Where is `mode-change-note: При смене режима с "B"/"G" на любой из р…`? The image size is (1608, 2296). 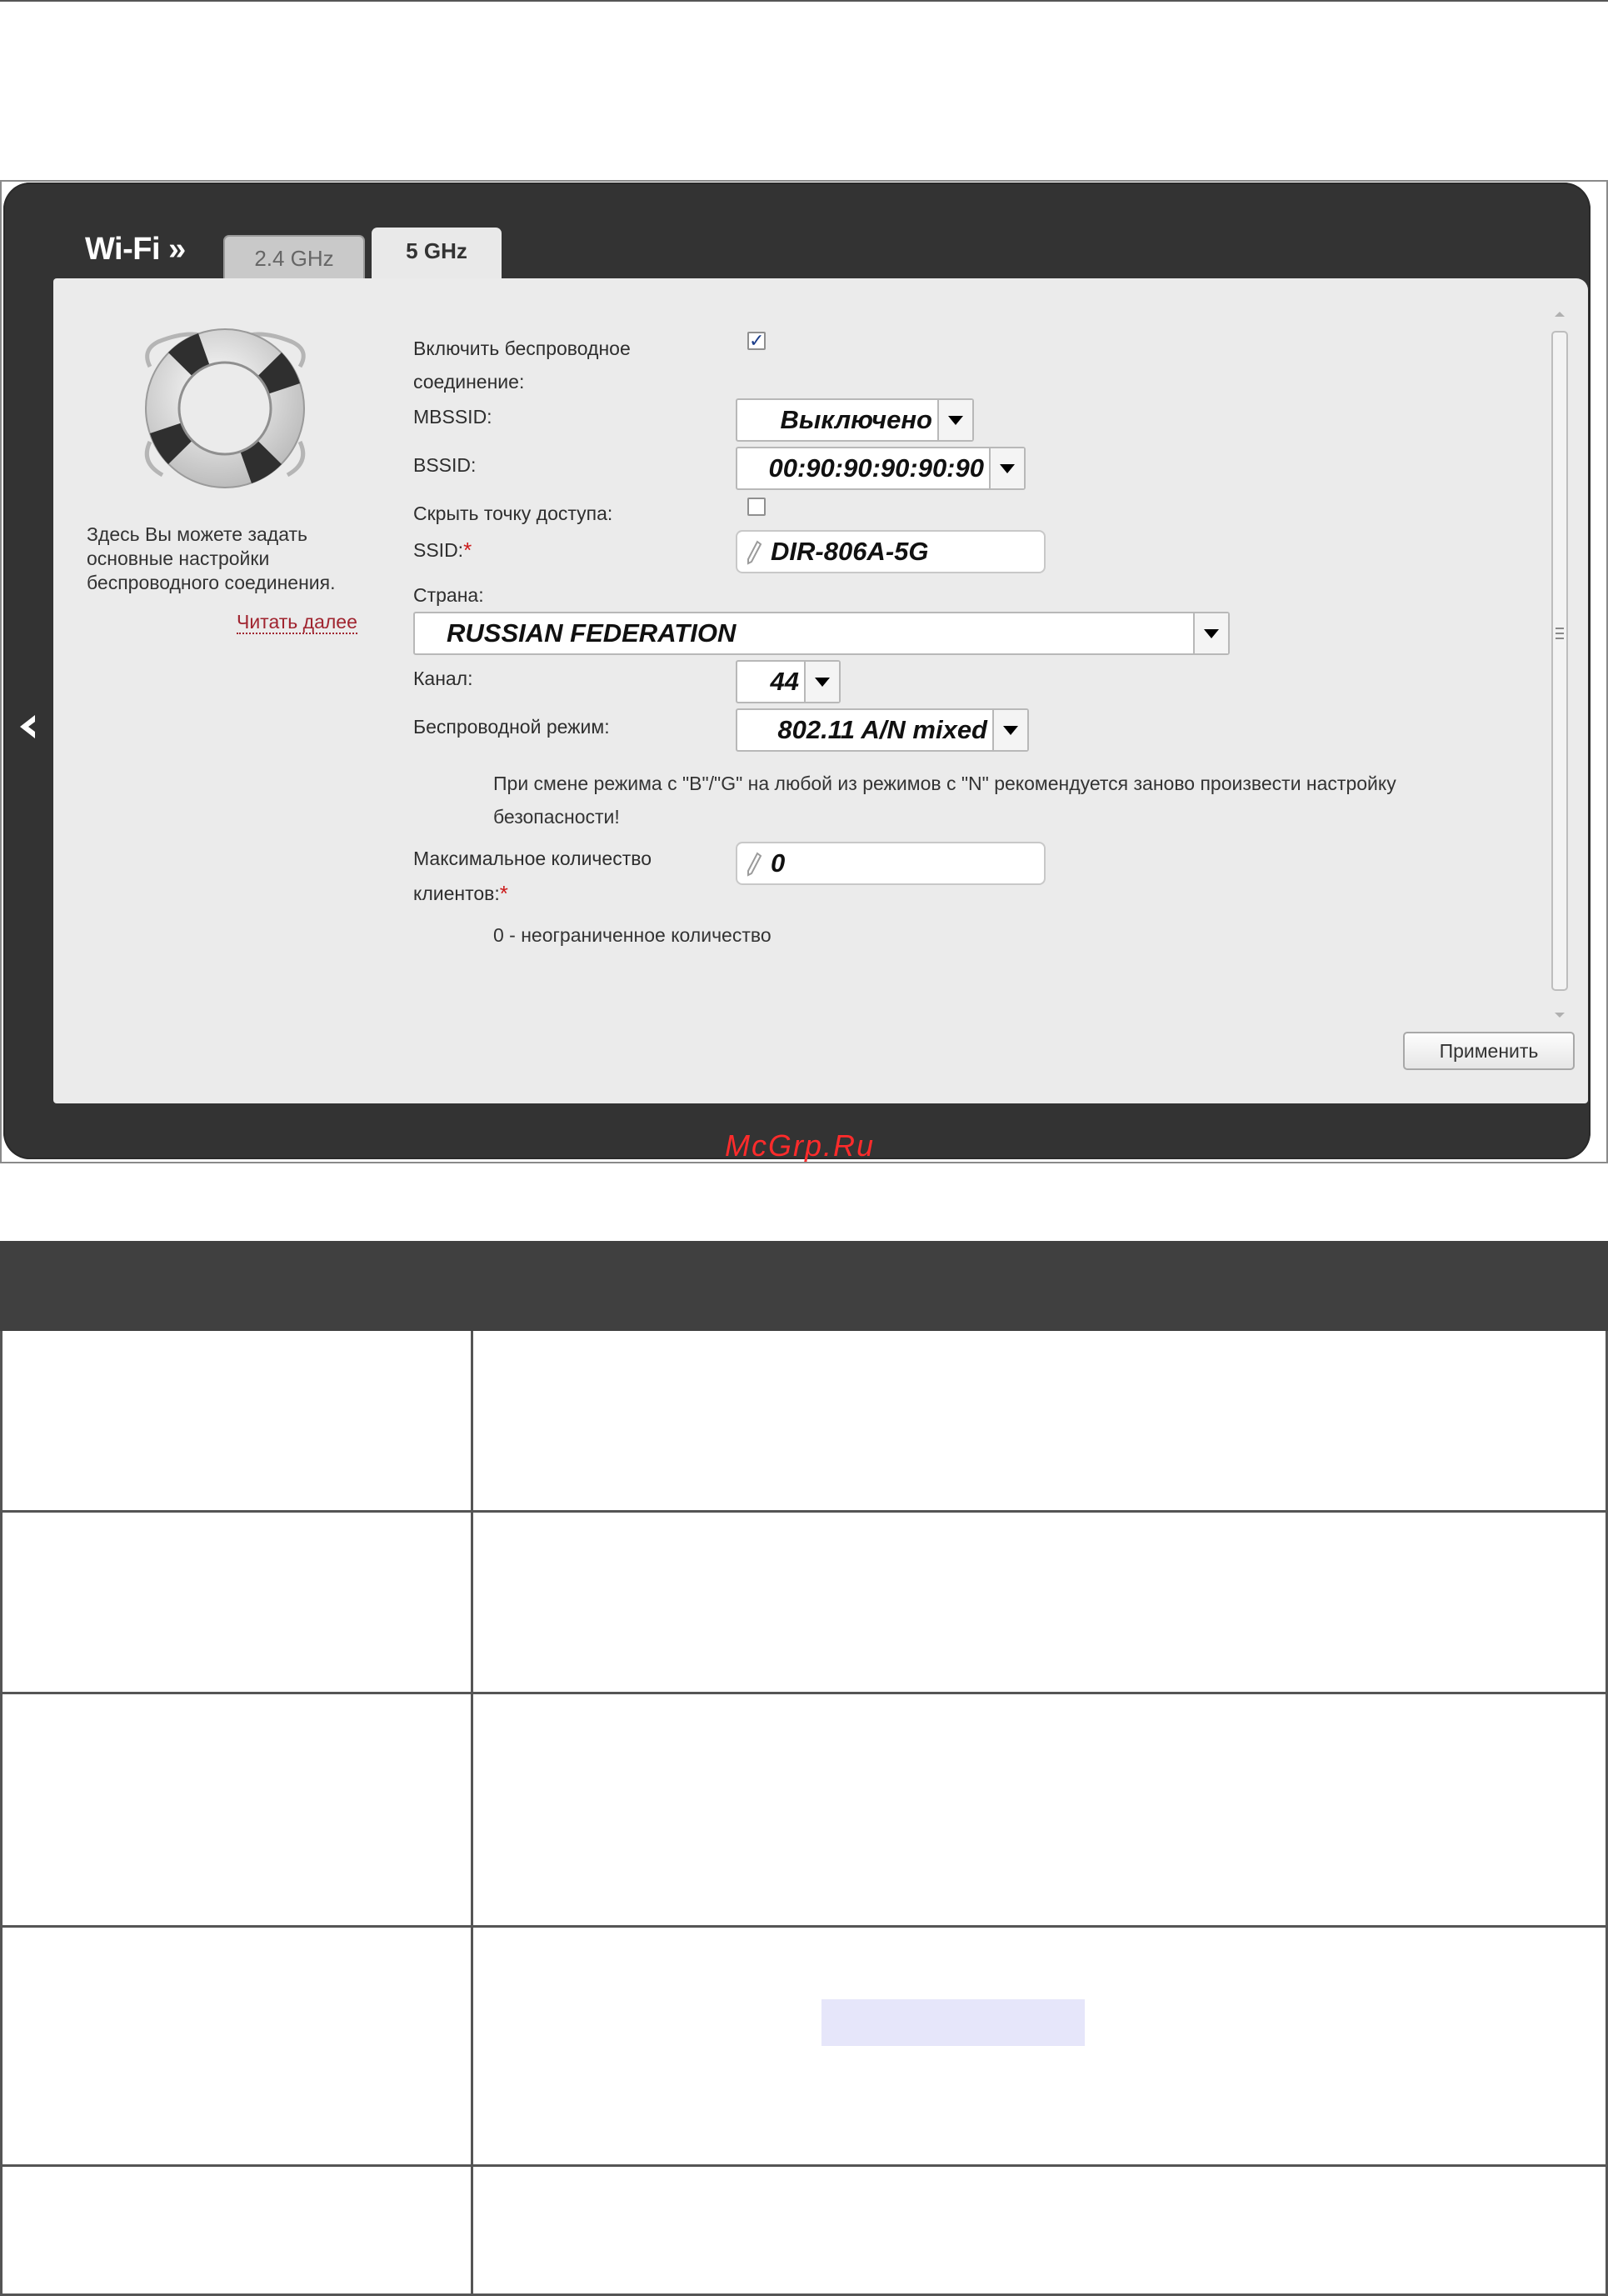 mode-change-note: При смене режима с "B"/"G" на любой из р… is located at coordinates (944, 800).